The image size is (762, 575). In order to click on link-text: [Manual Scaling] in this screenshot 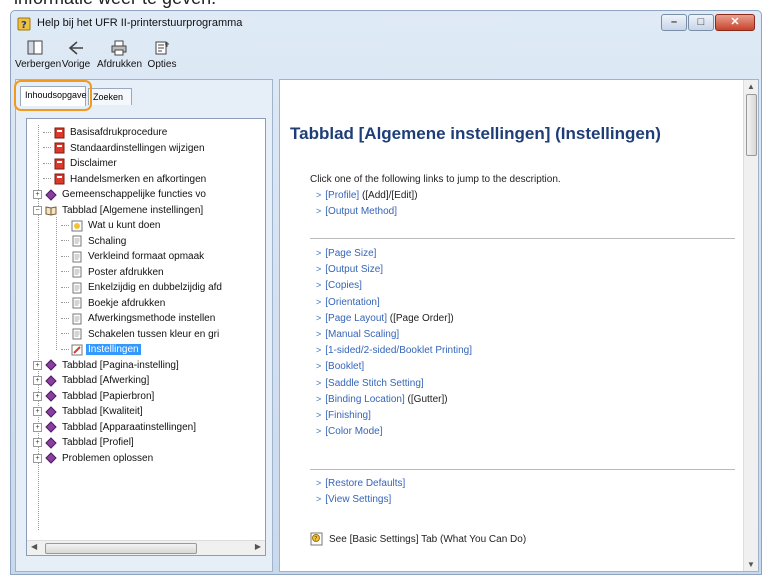, I will do `click(362, 334)`.